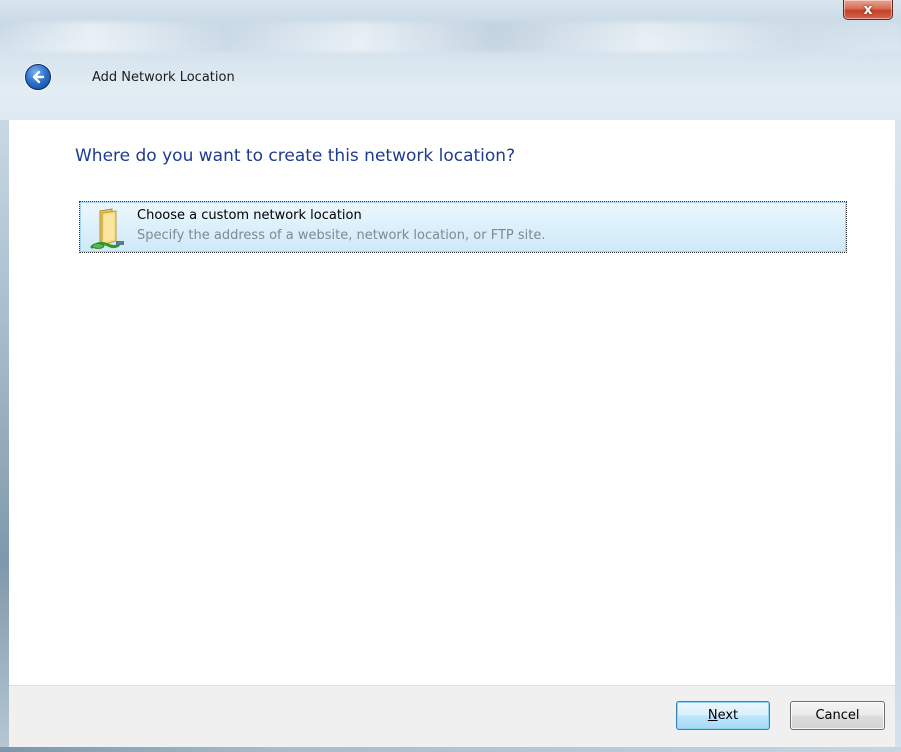 The width and height of the screenshot is (901, 752). Describe the element at coordinates (450, 37) in the screenshot. I see `glass-reflection` at that location.